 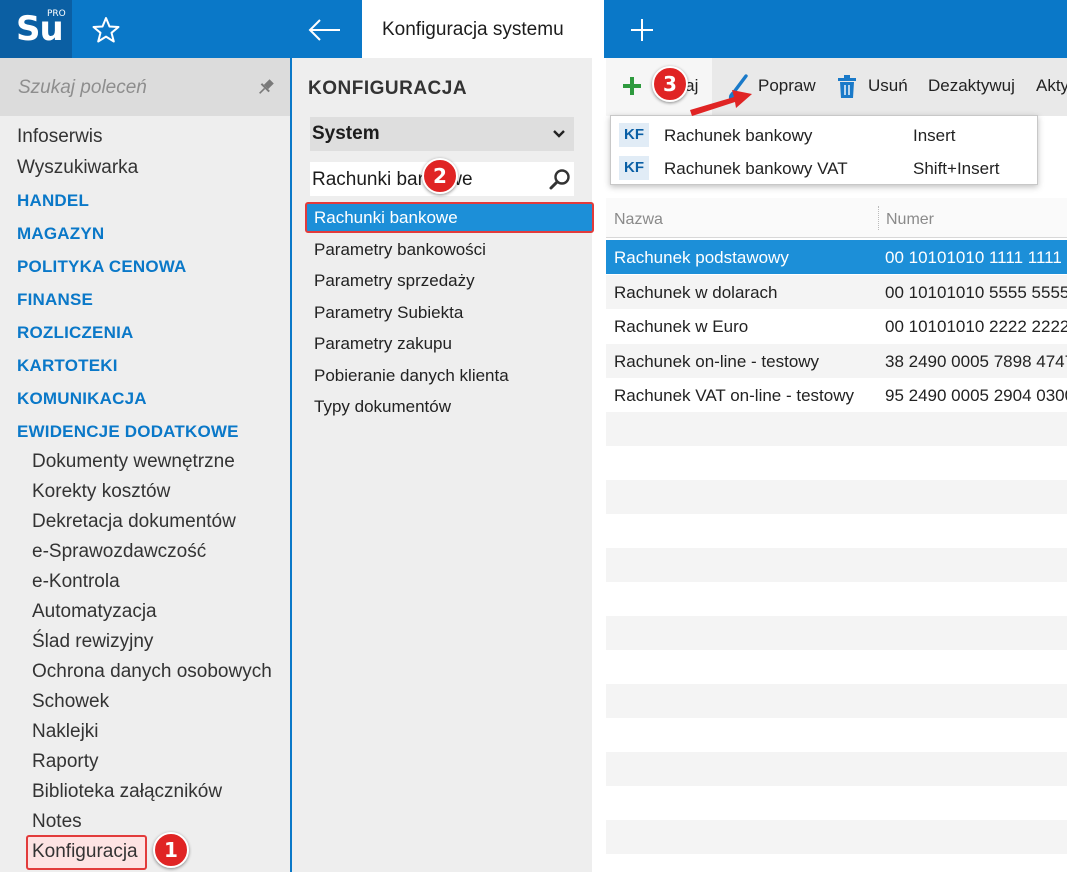 What do you see at coordinates (696, 292) in the screenshot?
I see `cell-name: Rachunek w dolarach` at bounding box center [696, 292].